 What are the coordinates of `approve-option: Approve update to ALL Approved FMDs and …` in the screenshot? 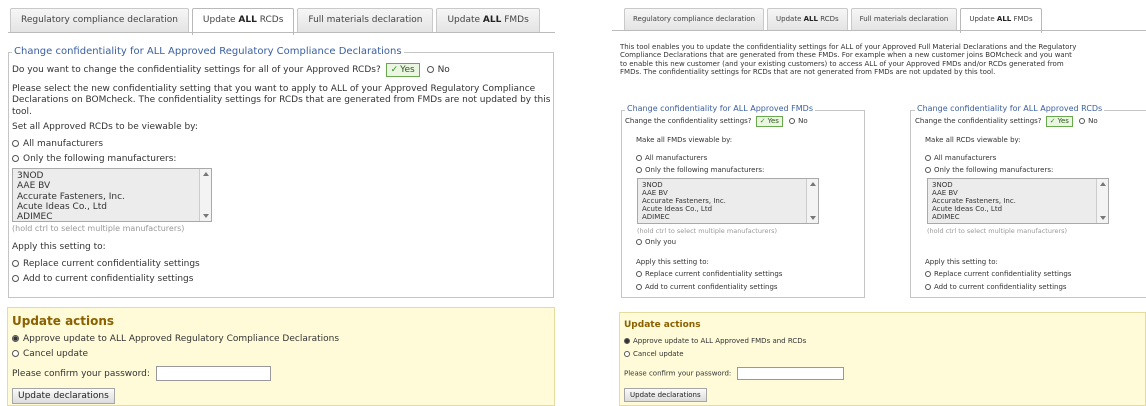 It's located at (715, 341).